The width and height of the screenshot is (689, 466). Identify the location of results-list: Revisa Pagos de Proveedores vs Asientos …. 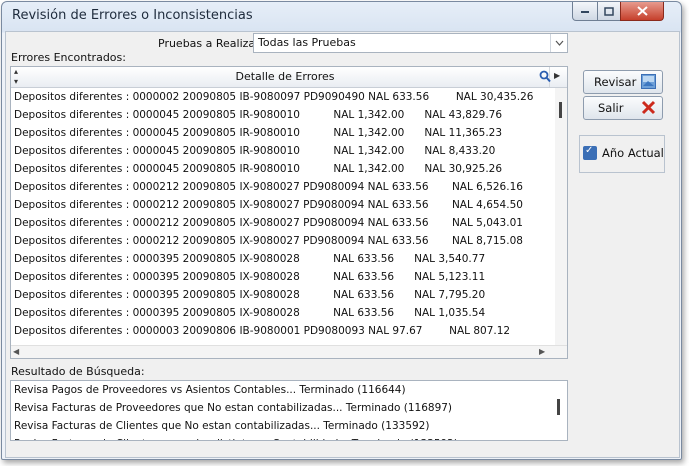
(289, 410).